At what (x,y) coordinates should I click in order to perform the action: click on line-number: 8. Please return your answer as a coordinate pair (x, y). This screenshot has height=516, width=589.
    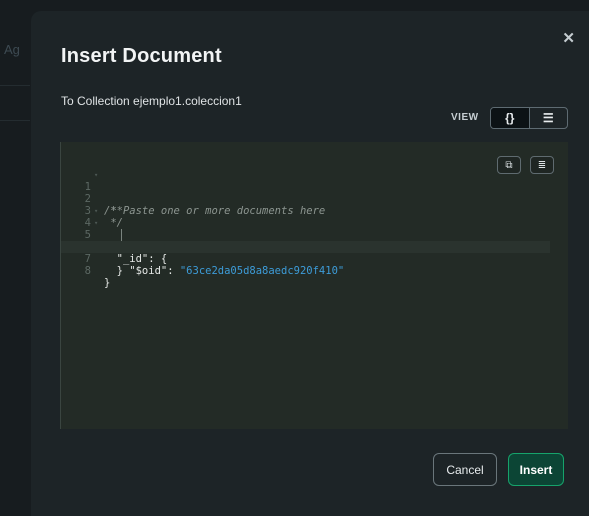
    Looking at the image, I should click on (87, 271).